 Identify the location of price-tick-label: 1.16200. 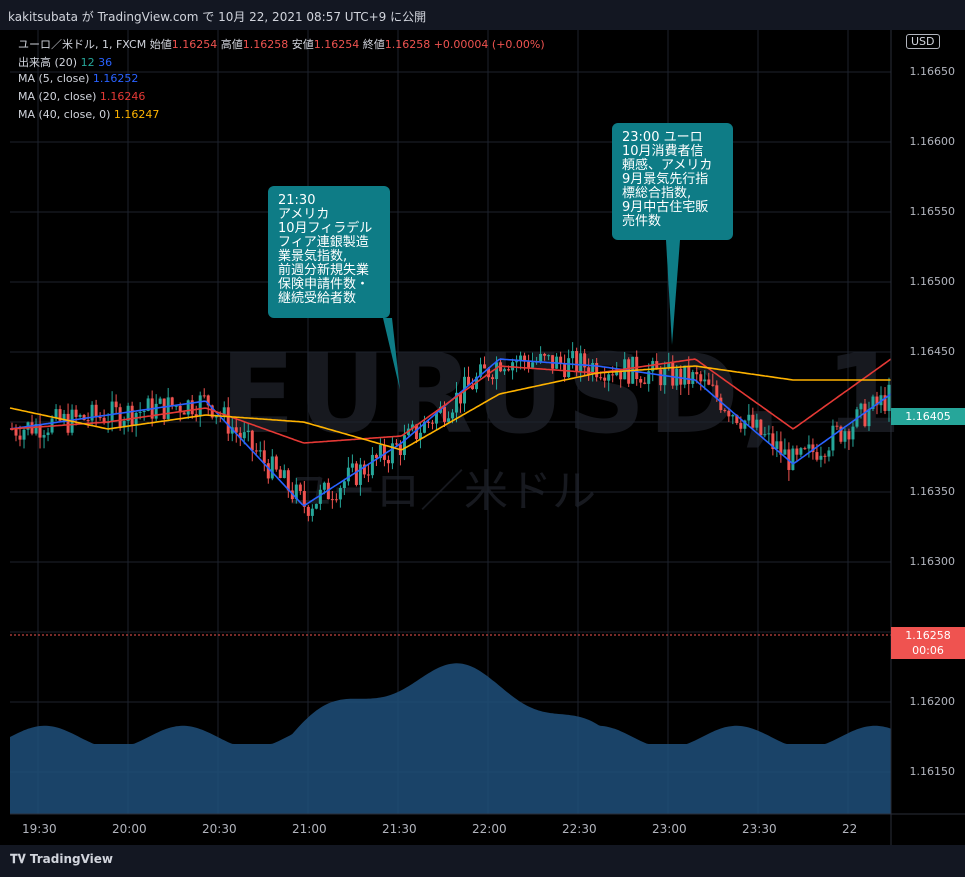
(932, 701).